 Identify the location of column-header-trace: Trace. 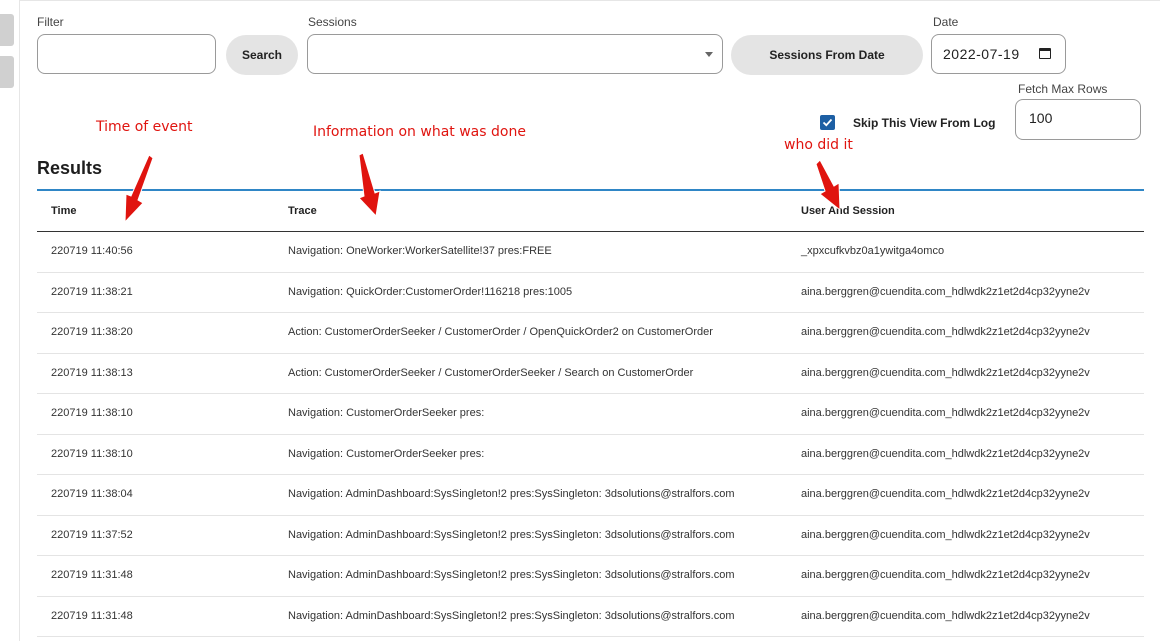
(302, 211).